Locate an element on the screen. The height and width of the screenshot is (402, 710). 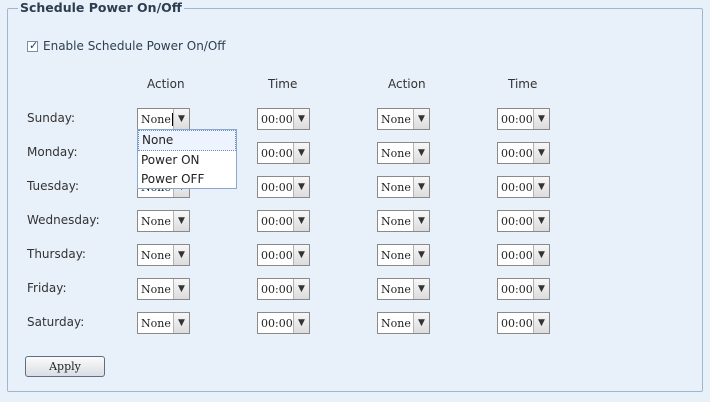
apply-button: Apply is located at coordinates (65, 366).